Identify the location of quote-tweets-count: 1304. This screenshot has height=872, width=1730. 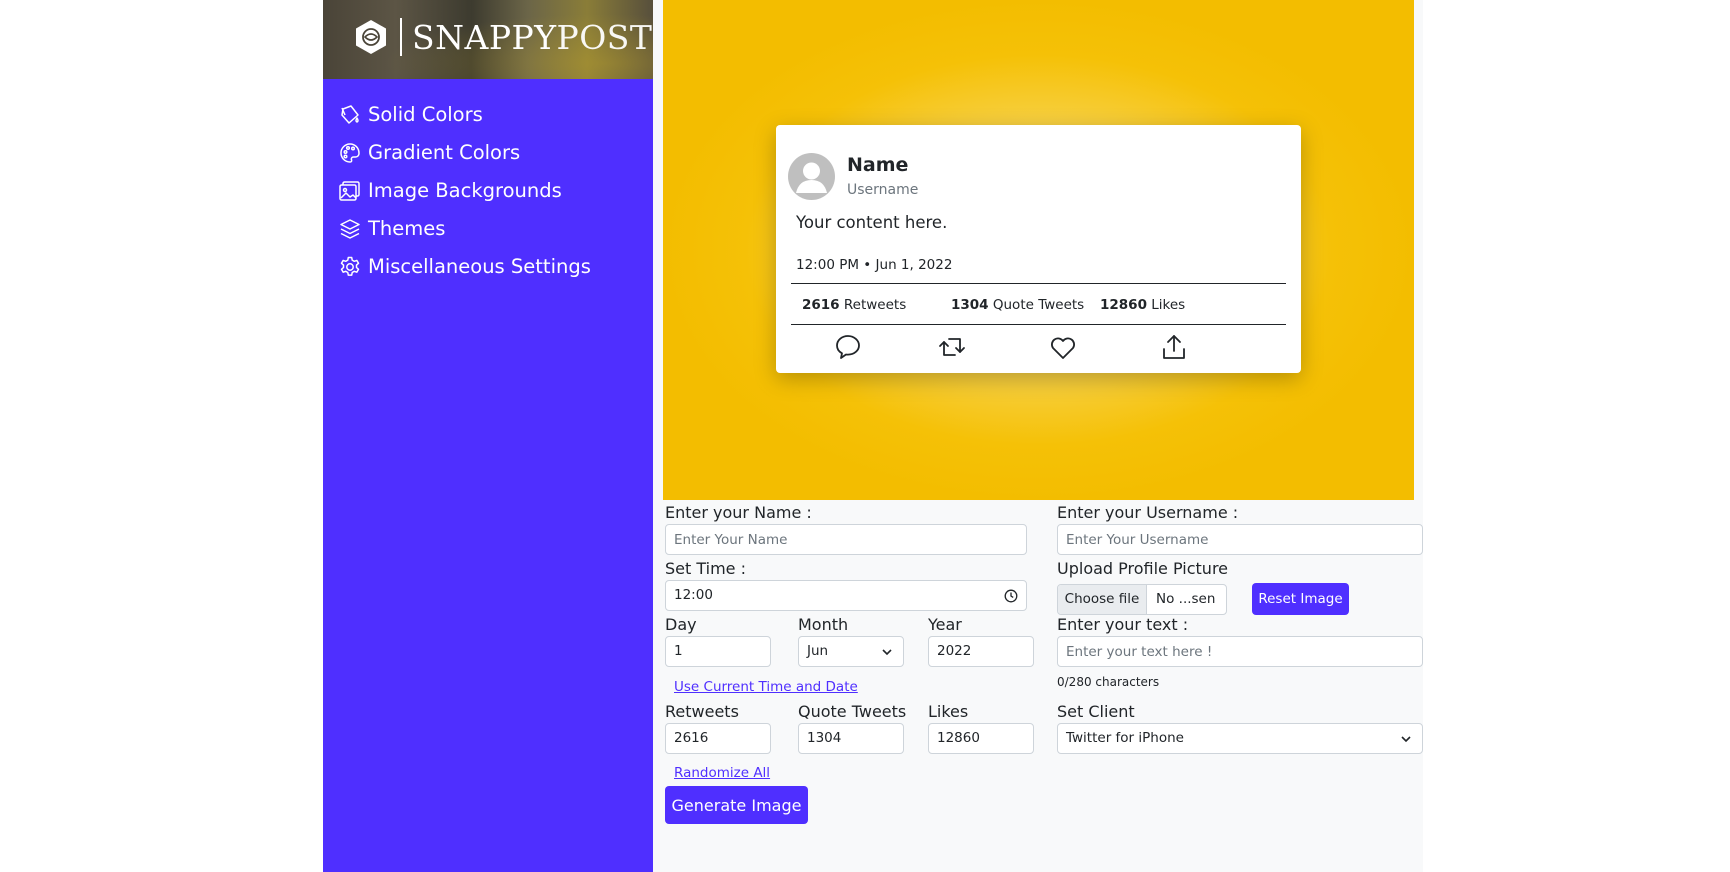
(970, 305).